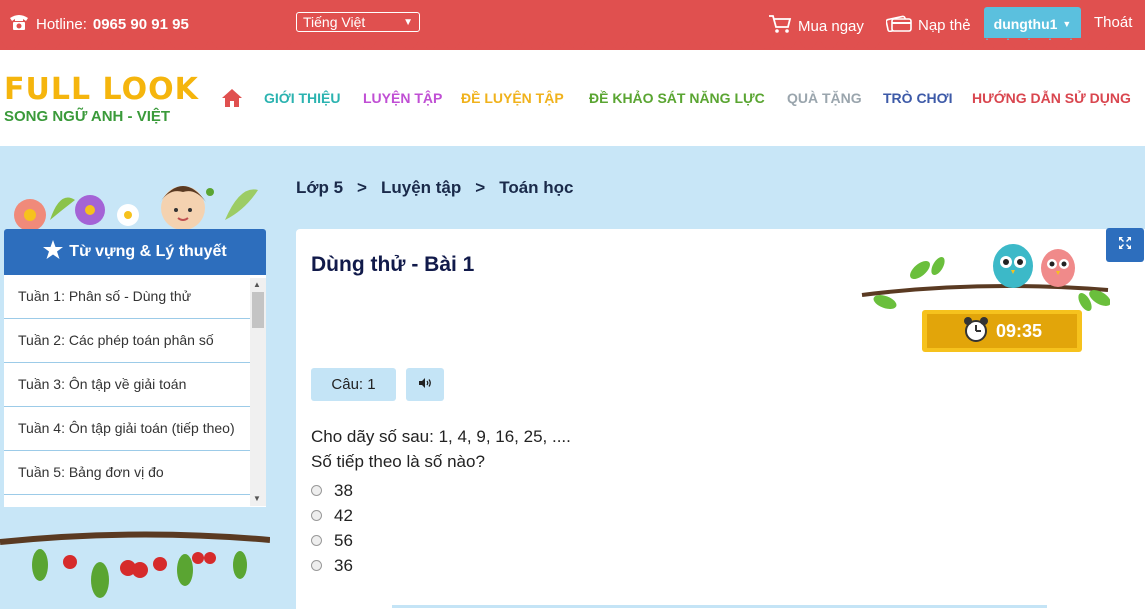  I want to click on user-menu-button: dungthu1 ▼, so click(1032, 23).